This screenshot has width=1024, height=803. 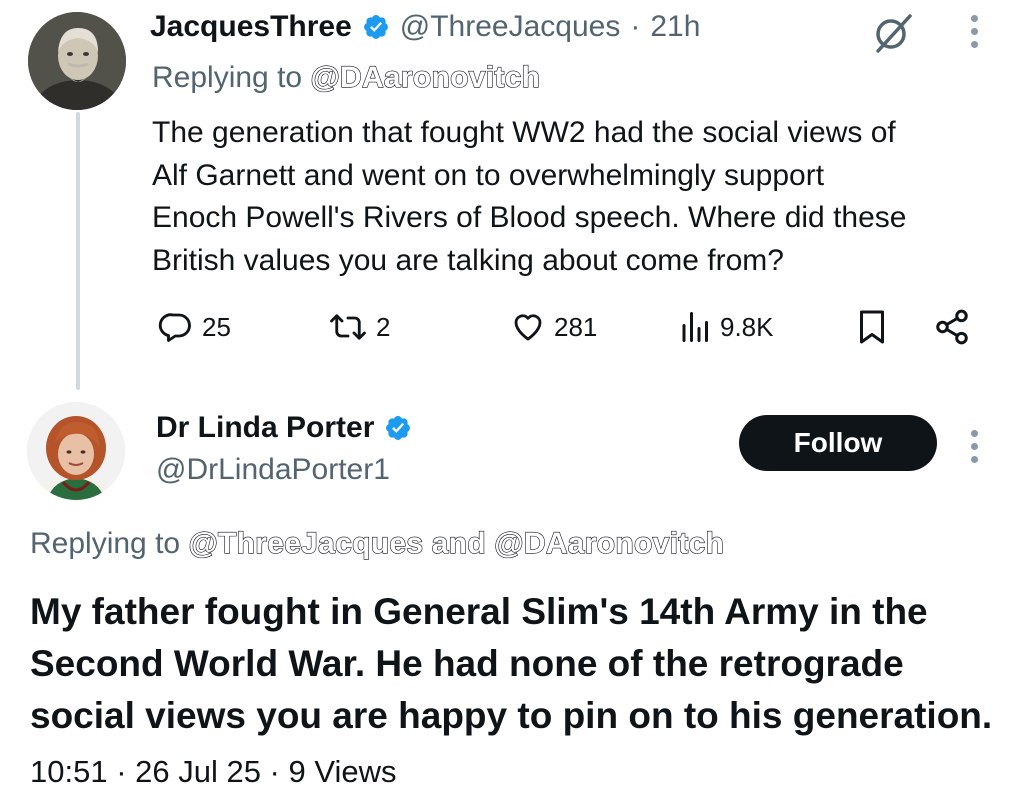 I want to click on like-count: 281, so click(x=576, y=326).